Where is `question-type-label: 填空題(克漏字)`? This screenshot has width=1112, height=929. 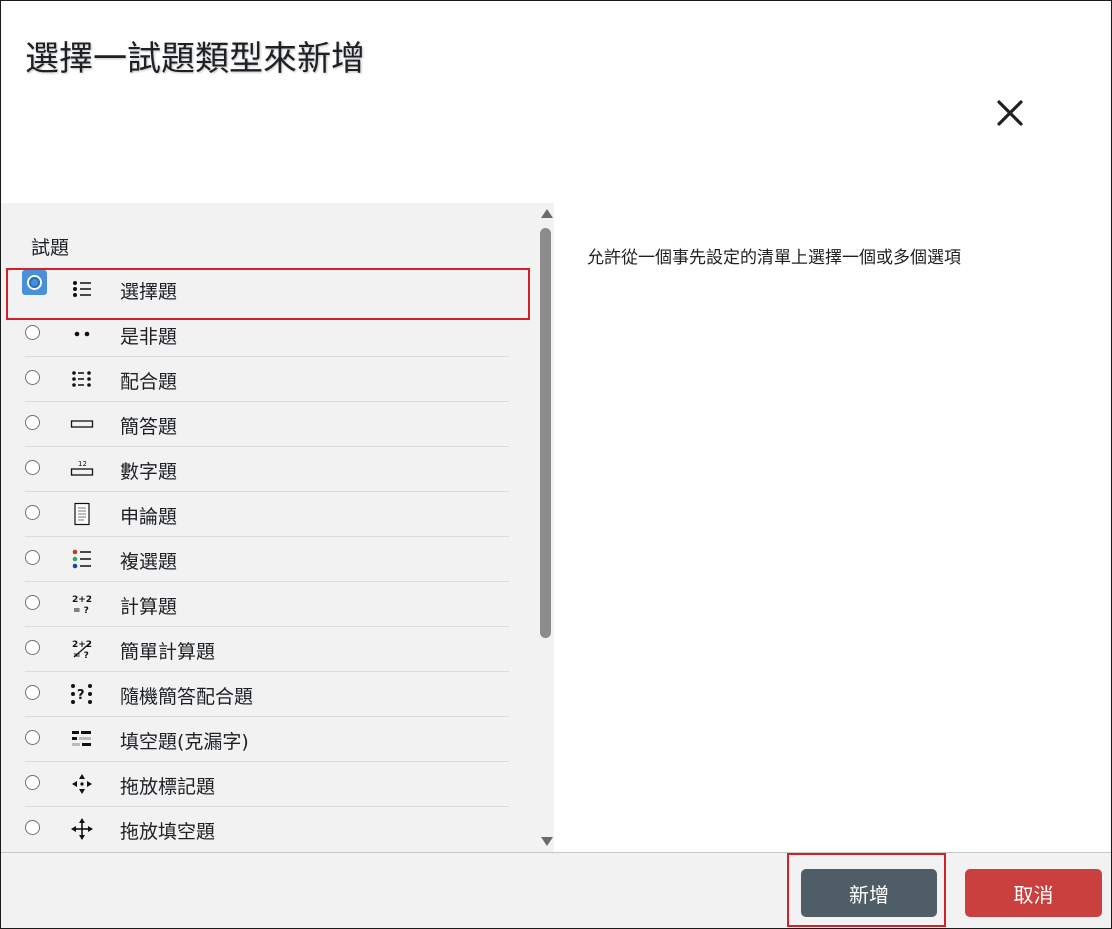
question-type-label: 填空題(克漏字) is located at coordinates (184, 742).